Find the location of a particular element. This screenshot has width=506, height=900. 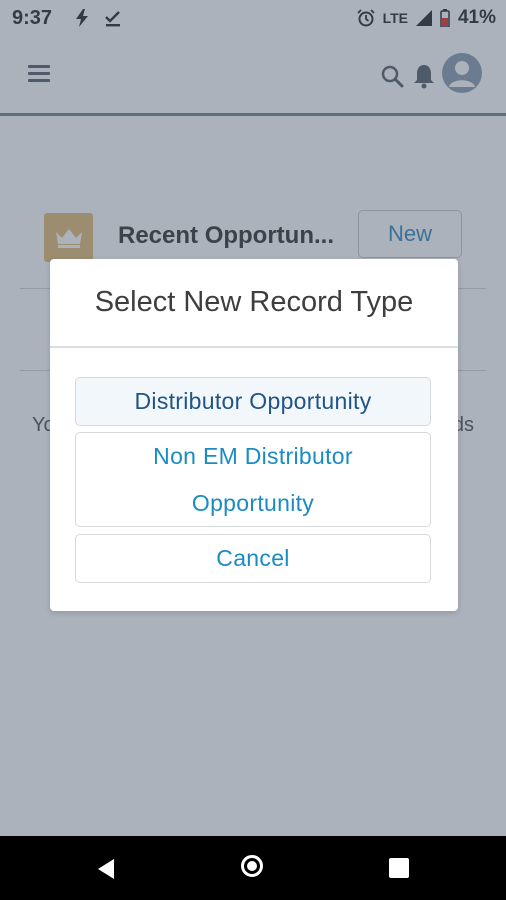

home-icon is located at coordinates (252, 866).